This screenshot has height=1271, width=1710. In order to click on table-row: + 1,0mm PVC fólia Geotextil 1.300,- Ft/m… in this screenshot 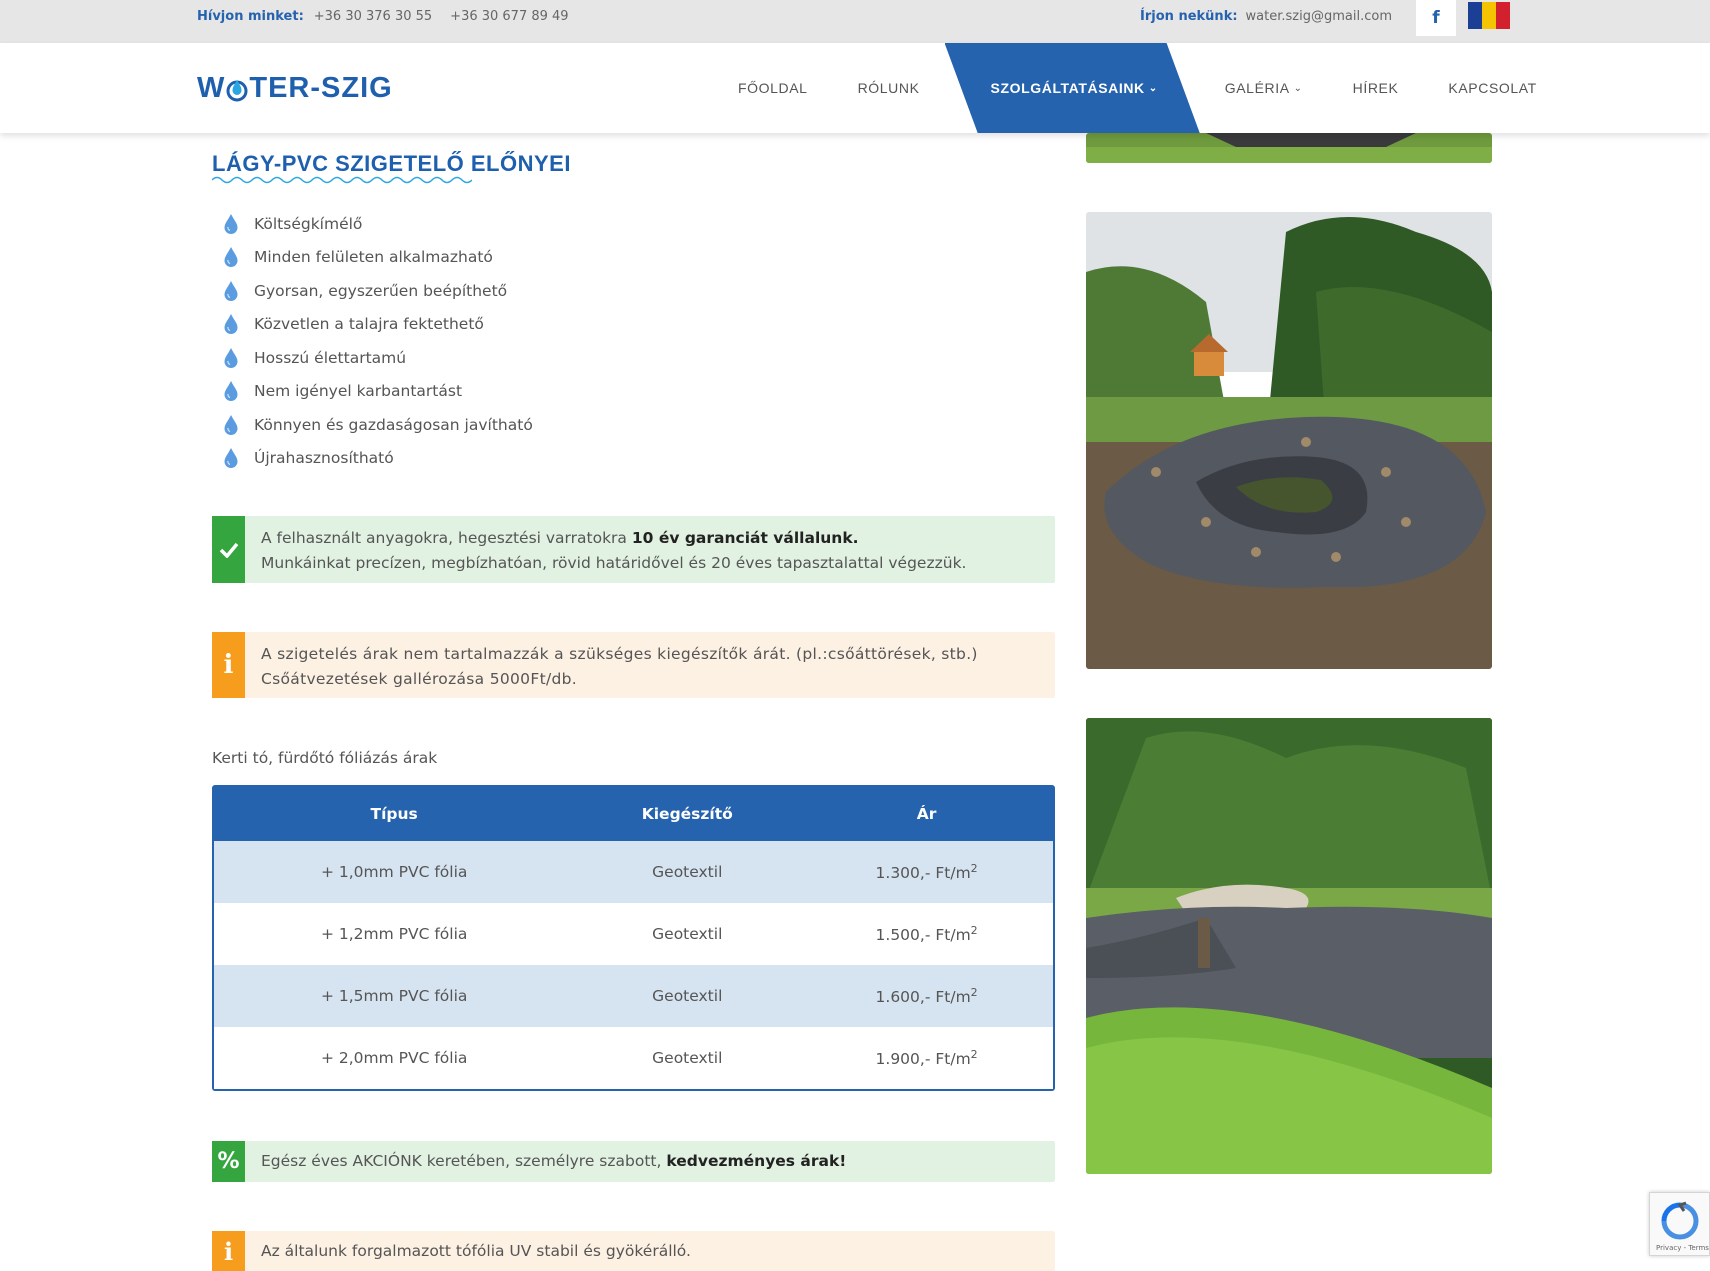, I will do `click(633, 872)`.